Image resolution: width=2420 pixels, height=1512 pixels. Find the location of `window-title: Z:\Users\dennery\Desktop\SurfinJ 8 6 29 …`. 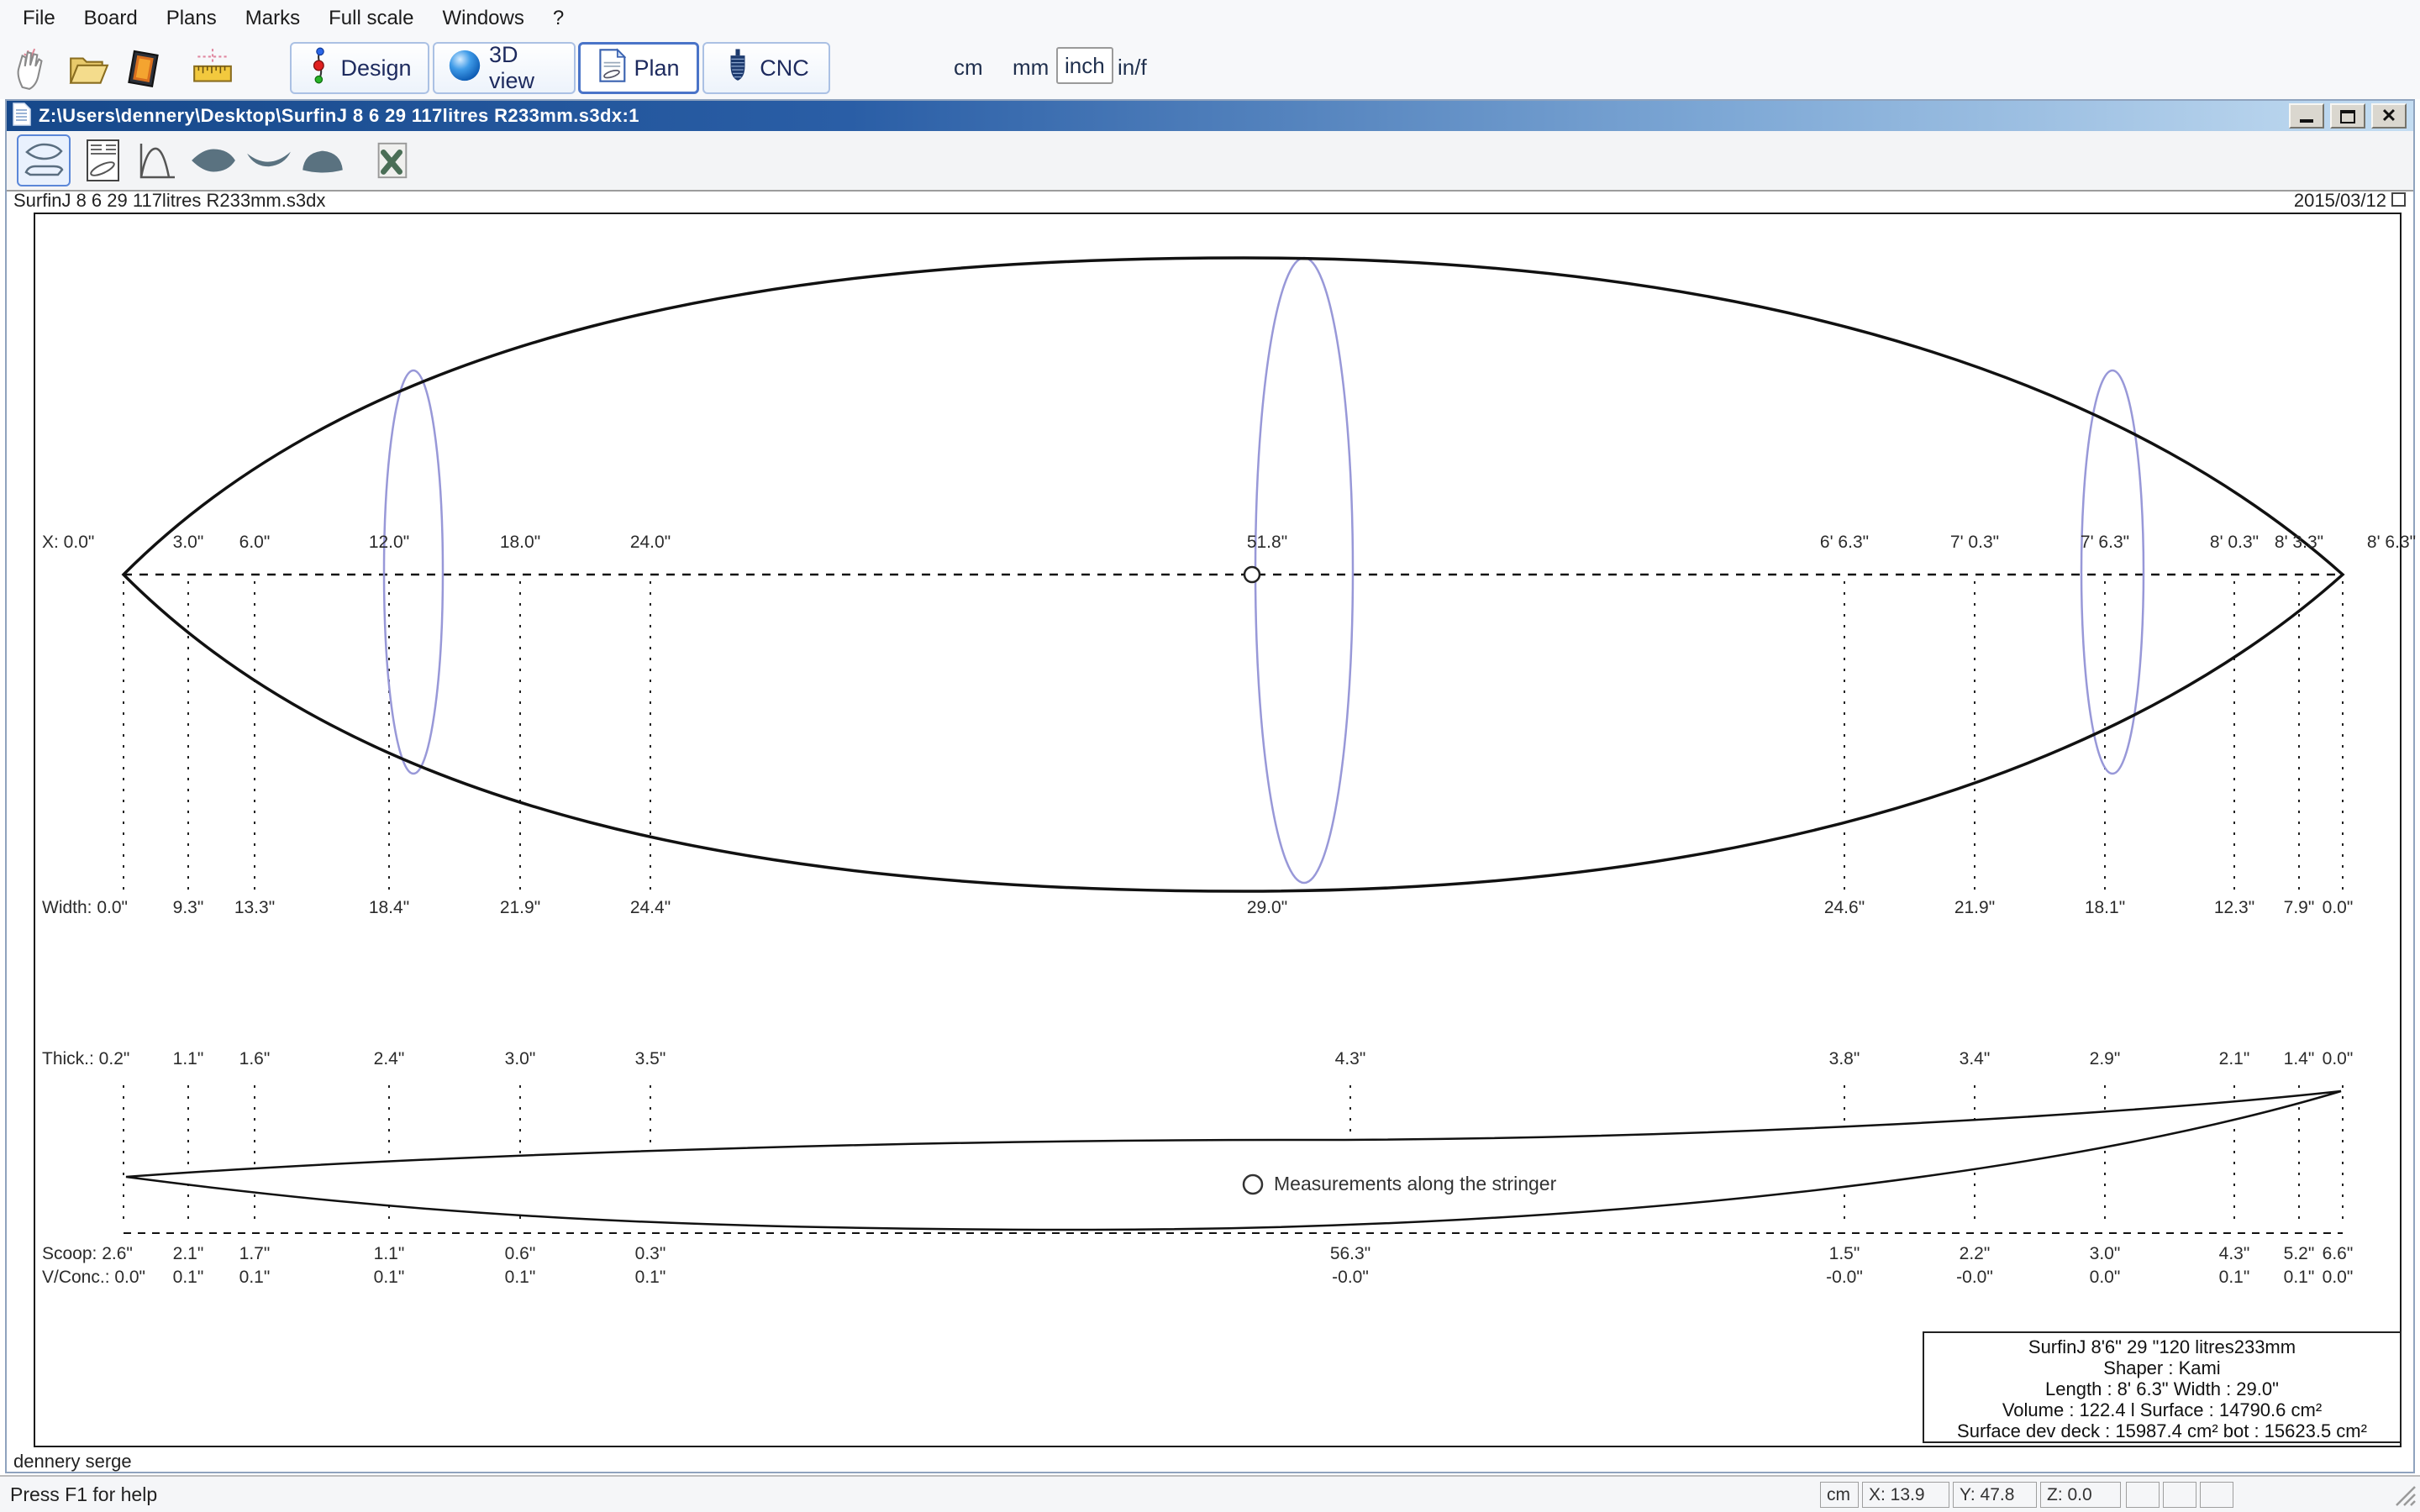

window-title: Z:\Users\dennery\Desktop\SurfinJ 8 6 29 … is located at coordinates (339, 115).